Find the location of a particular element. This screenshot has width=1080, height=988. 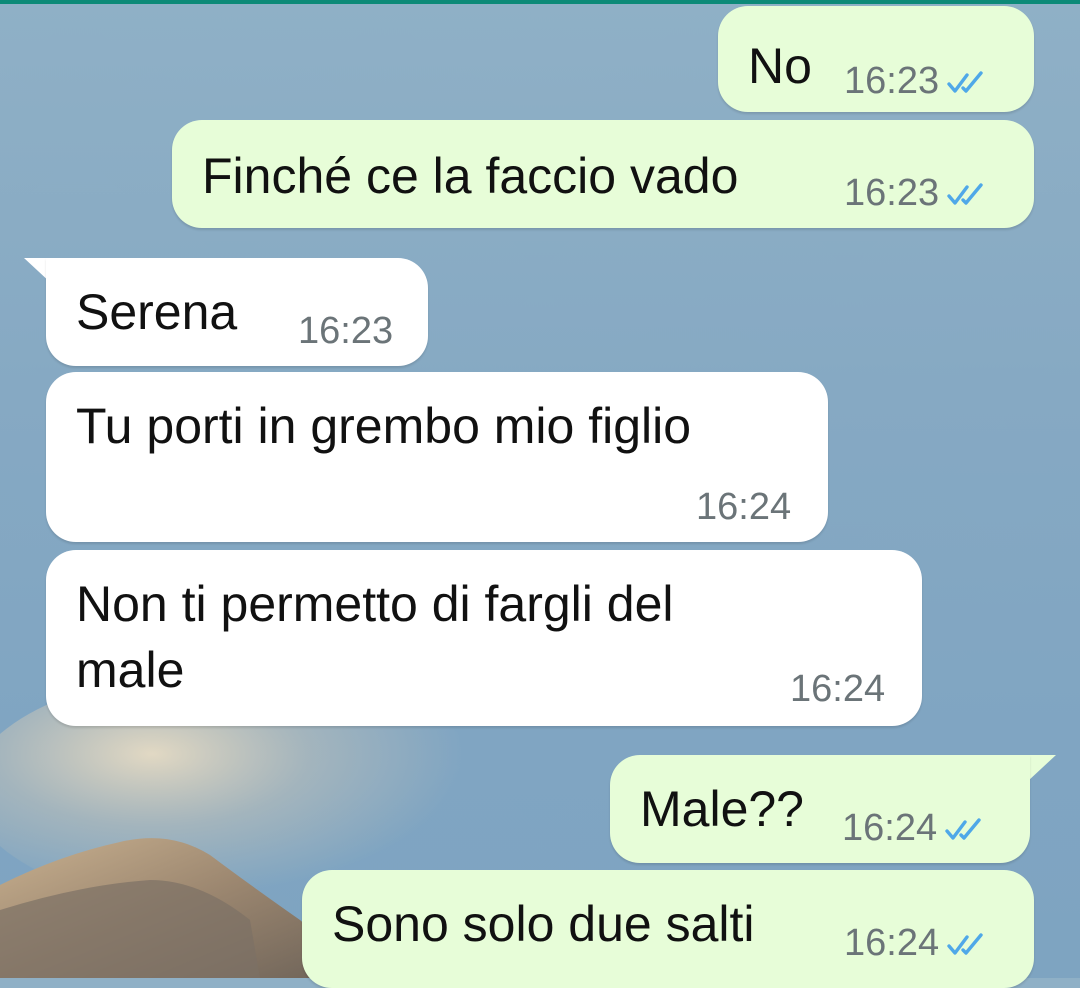

message-bubble-outgoing: Sono solo due salti 16:24 is located at coordinates (668, 929).